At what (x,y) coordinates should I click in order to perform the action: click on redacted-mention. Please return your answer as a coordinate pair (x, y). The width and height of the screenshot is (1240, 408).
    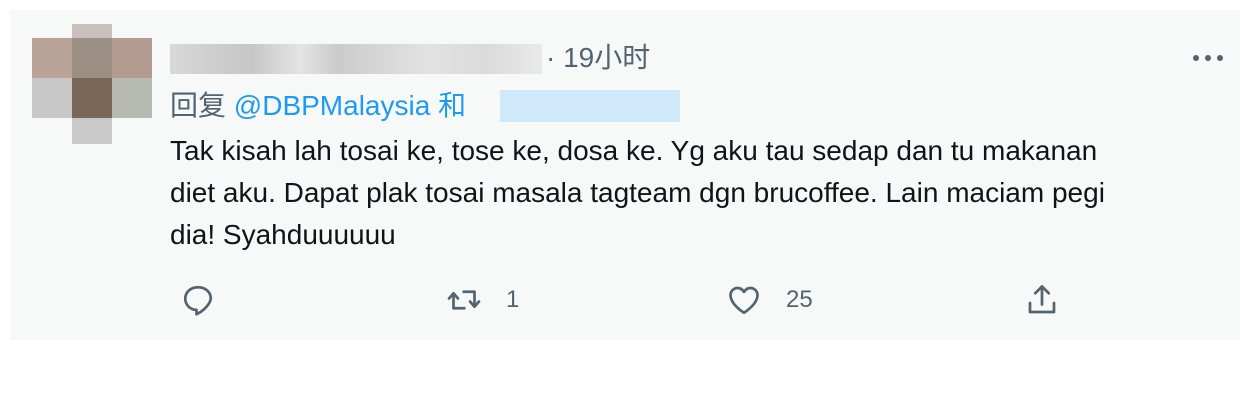
    Looking at the image, I should click on (590, 106).